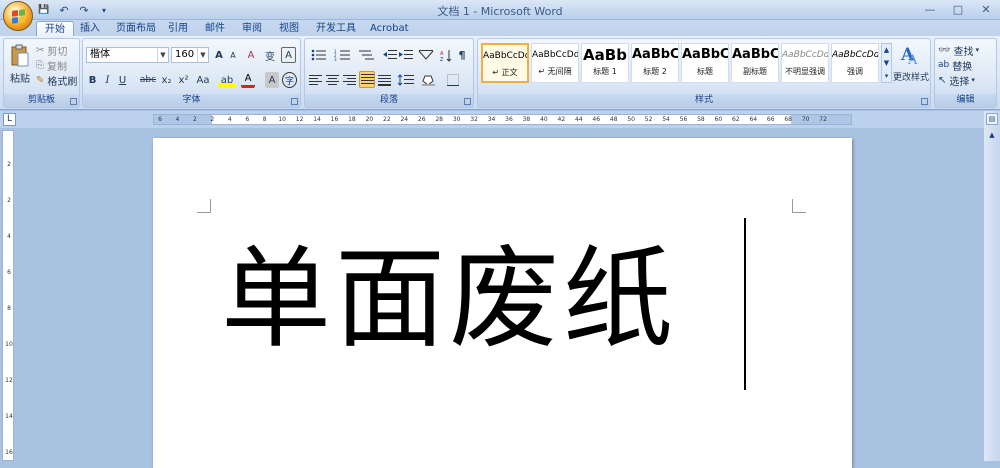  I want to click on show-marks-icon: ¶, so click(462, 55).